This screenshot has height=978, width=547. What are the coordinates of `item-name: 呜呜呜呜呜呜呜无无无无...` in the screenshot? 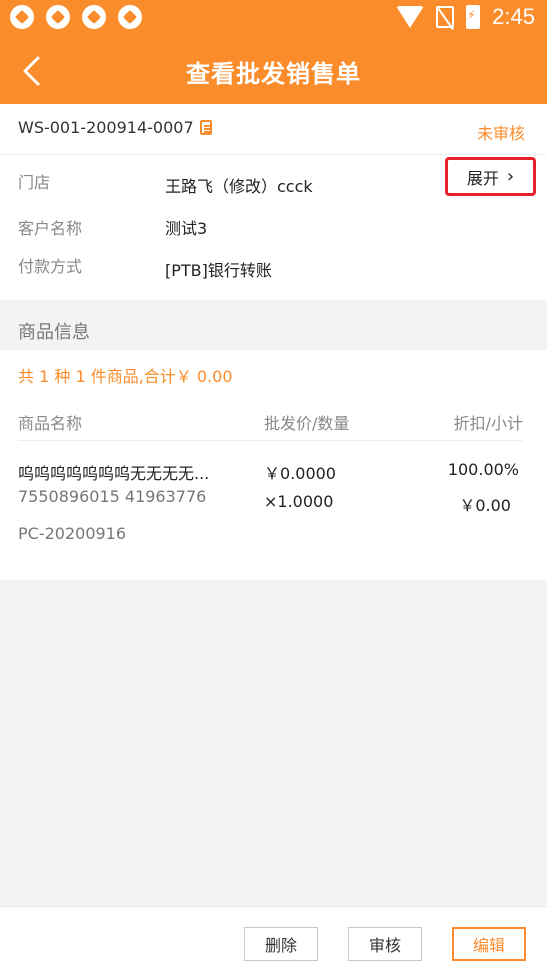 It's located at (113, 472).